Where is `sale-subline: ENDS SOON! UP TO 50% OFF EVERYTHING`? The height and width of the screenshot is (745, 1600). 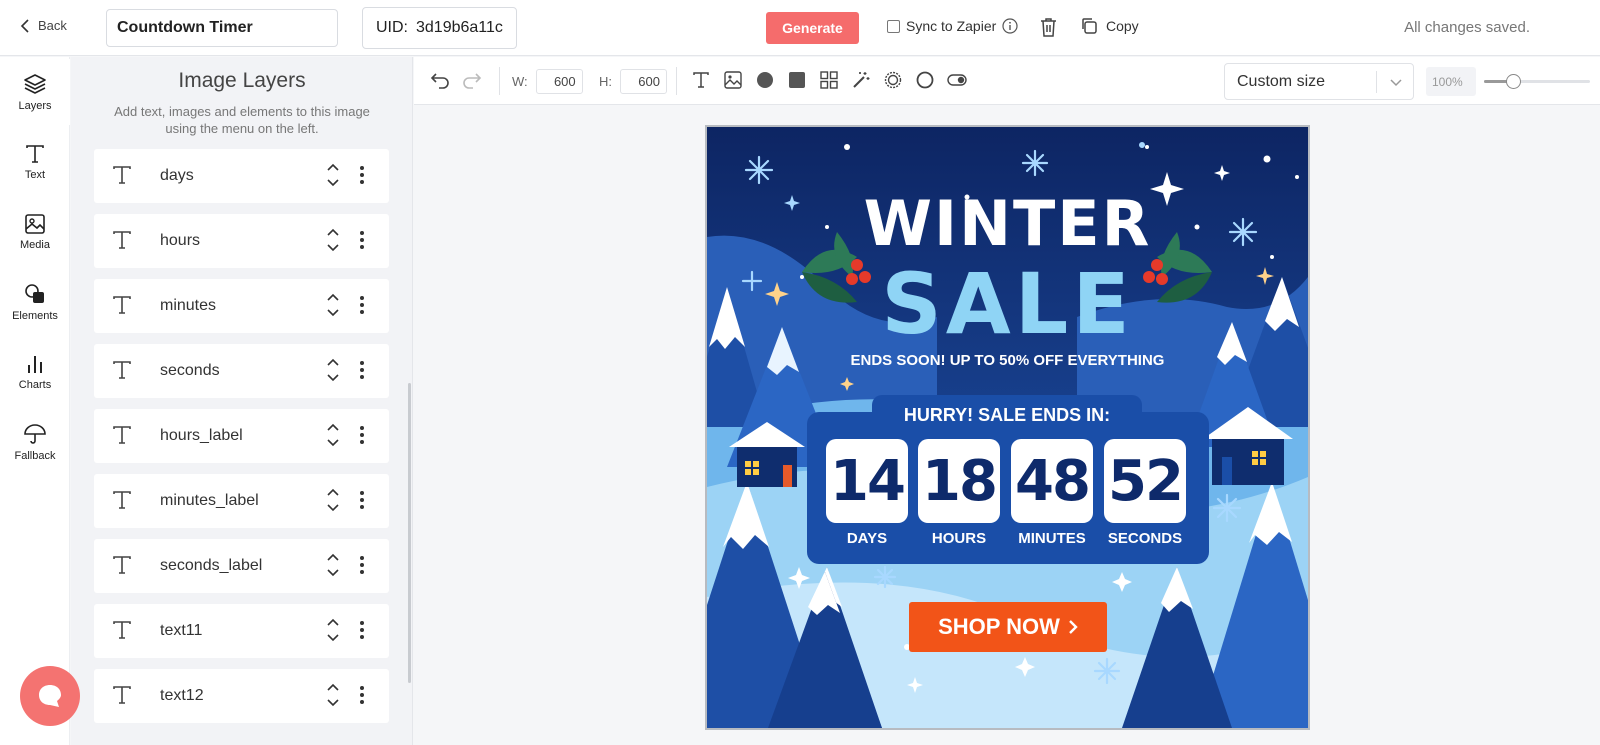
sale-subline: ENDS SOON! UP TO 50% OFF EVERYTHING is located at coordinates (1007, 360).